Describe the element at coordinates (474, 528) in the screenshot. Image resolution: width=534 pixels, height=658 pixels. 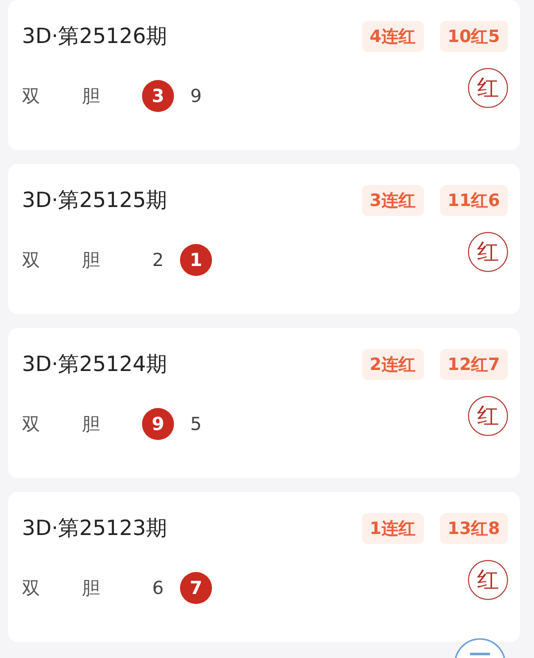
I see `streak-badge: 13红8` at that location.